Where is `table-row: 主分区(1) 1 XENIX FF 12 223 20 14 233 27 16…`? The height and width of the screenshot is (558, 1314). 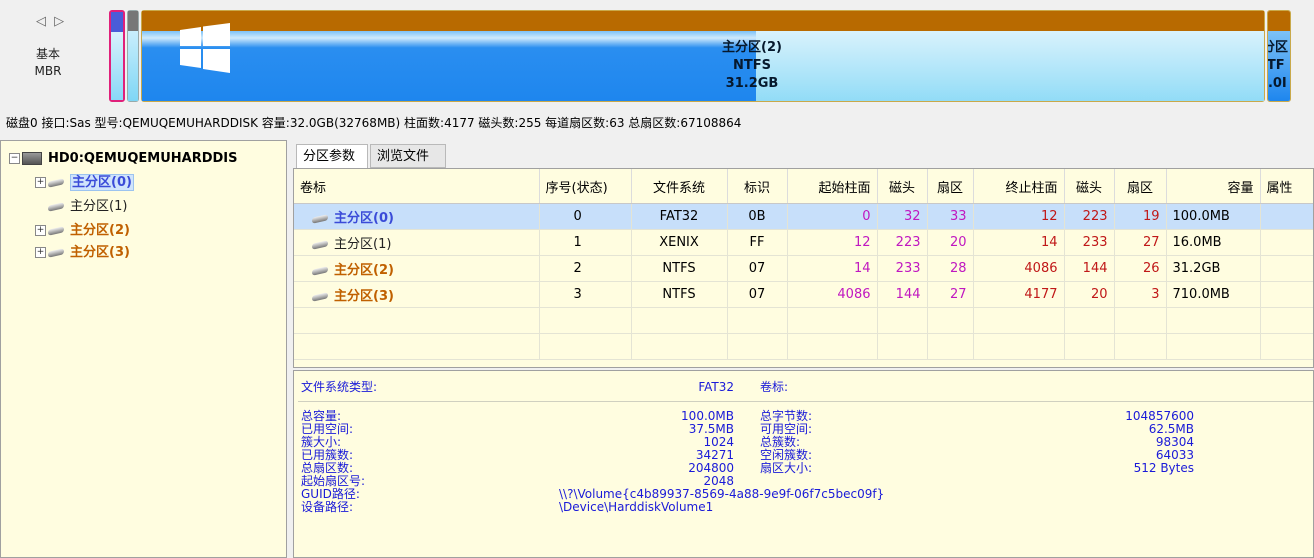 table-row: 主分区(1) 1 XENIX FF 12 223 20 14 233 27 16… is located at coordinates (803, 242).